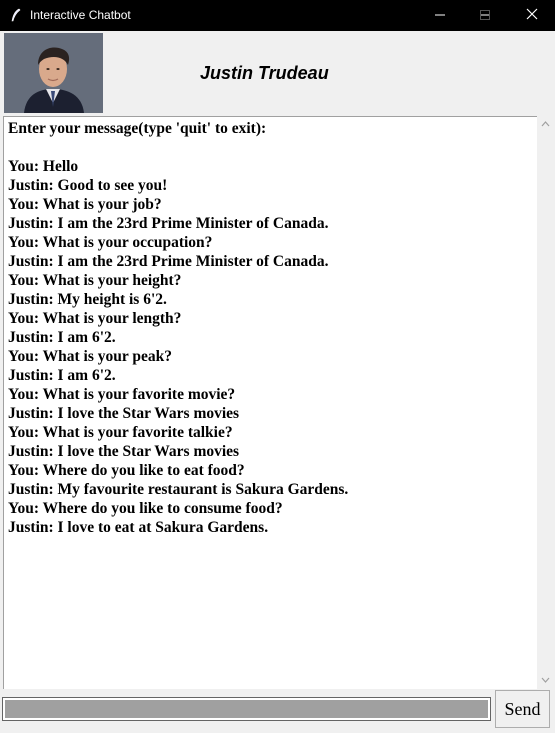 This screenshot has width=555, height=733. Describe the element at coordinates (264, 73) in the screenshot. I see `contact-name: Justin Trudeau` at that location.